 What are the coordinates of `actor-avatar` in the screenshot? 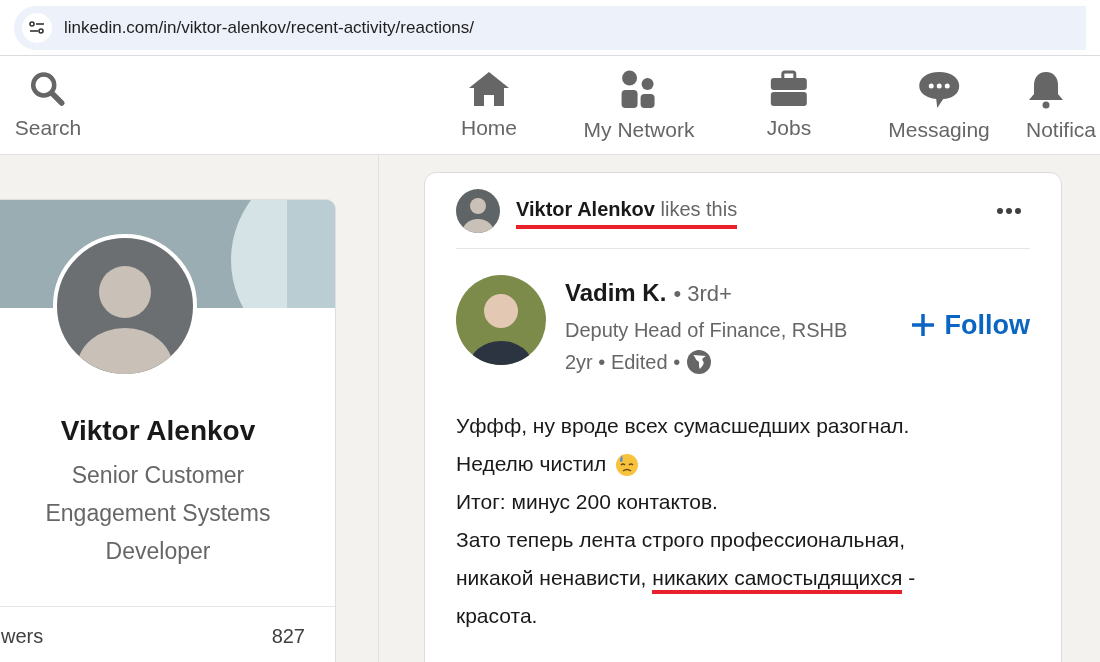 It's located at (478, 210).